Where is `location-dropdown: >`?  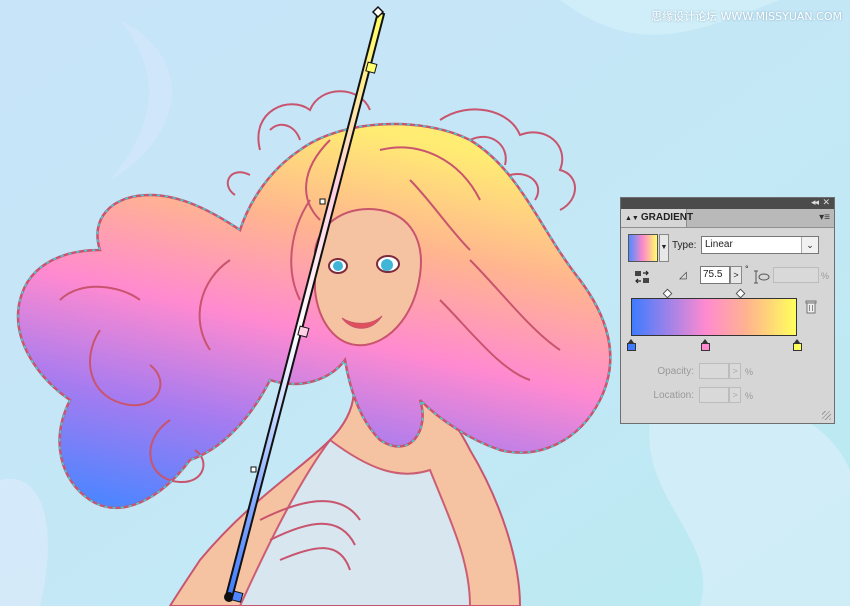 location-dropdown: > is located at coordinates (735, 395).